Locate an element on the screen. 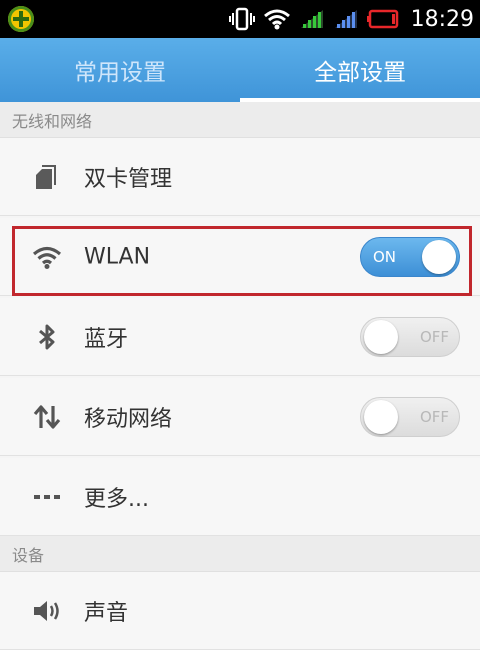 The height and width of the screenshot is (650, 480). battery-low-icon is located at coordinates (382, 19).